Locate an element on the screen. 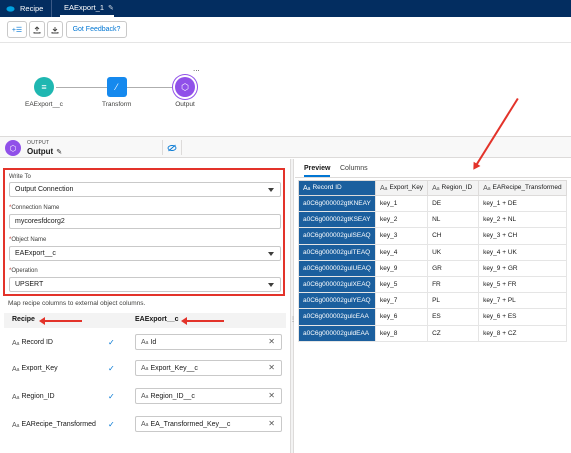 Image resolution: width=571 pixels, height=453 pixels. table-cell: key_1 is located at coordinates (401, 203).